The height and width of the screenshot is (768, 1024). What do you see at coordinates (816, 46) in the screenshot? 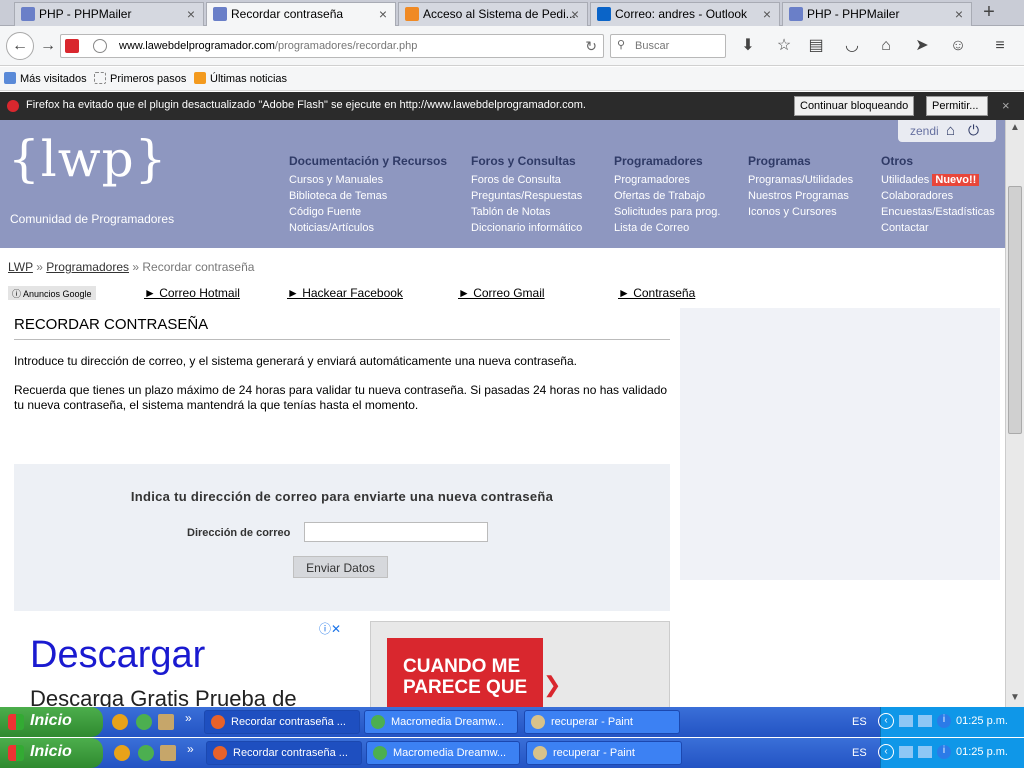
I see `reading-list-icon: ▤` at bounding box center [816, 46].